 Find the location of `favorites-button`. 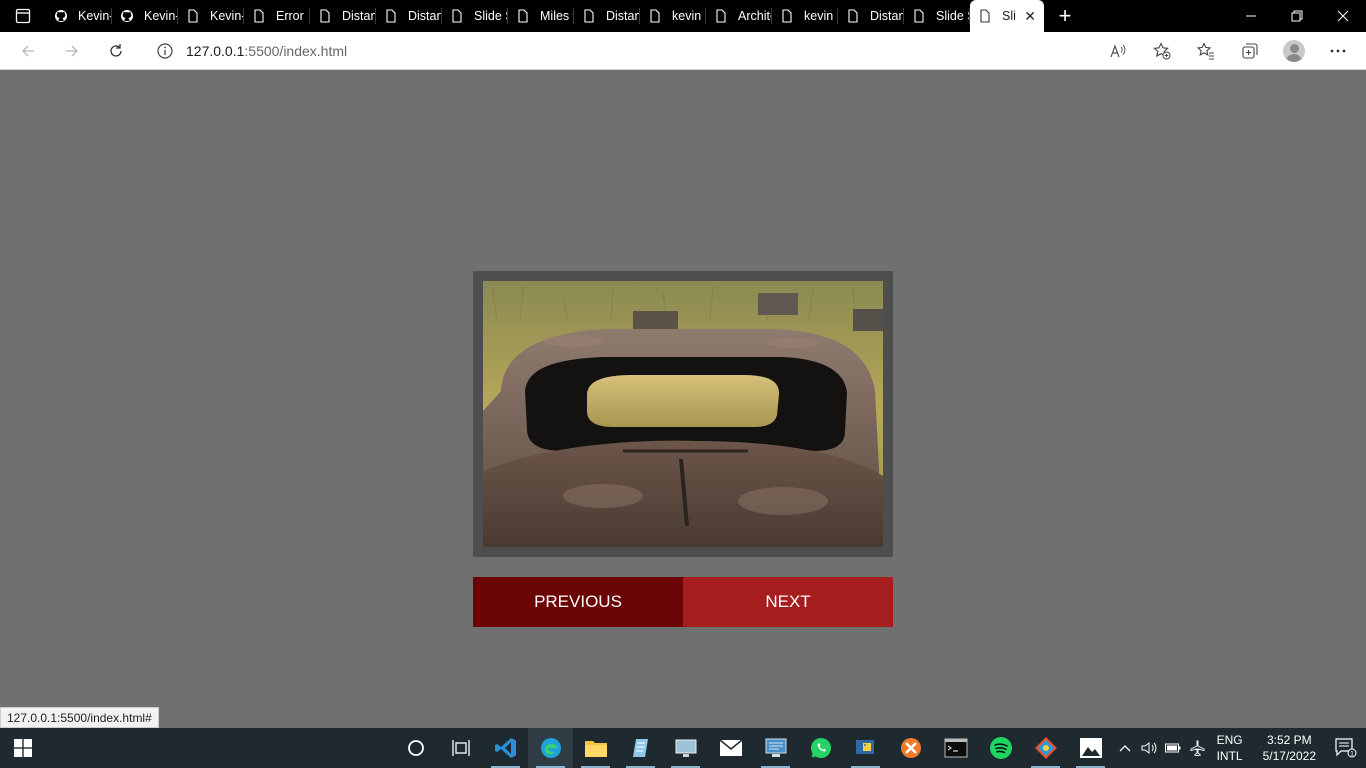

favorites-button is located at coordinates (1206, 51).